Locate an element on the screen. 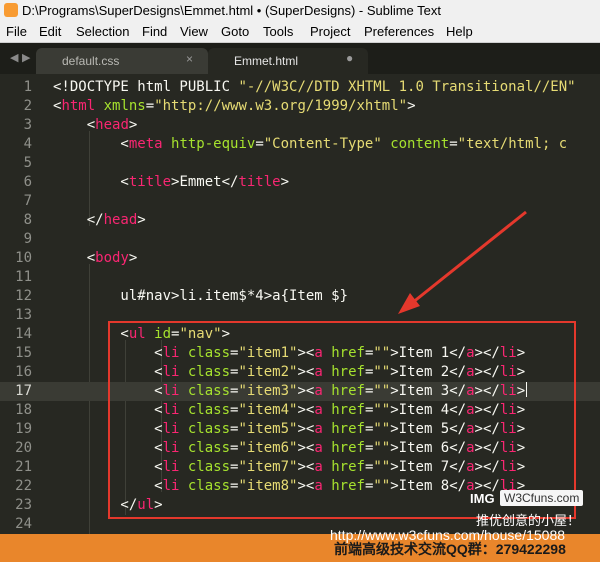 The image size is (600, 562). watermark-logo: IMG is located at coordinates (482, 498).